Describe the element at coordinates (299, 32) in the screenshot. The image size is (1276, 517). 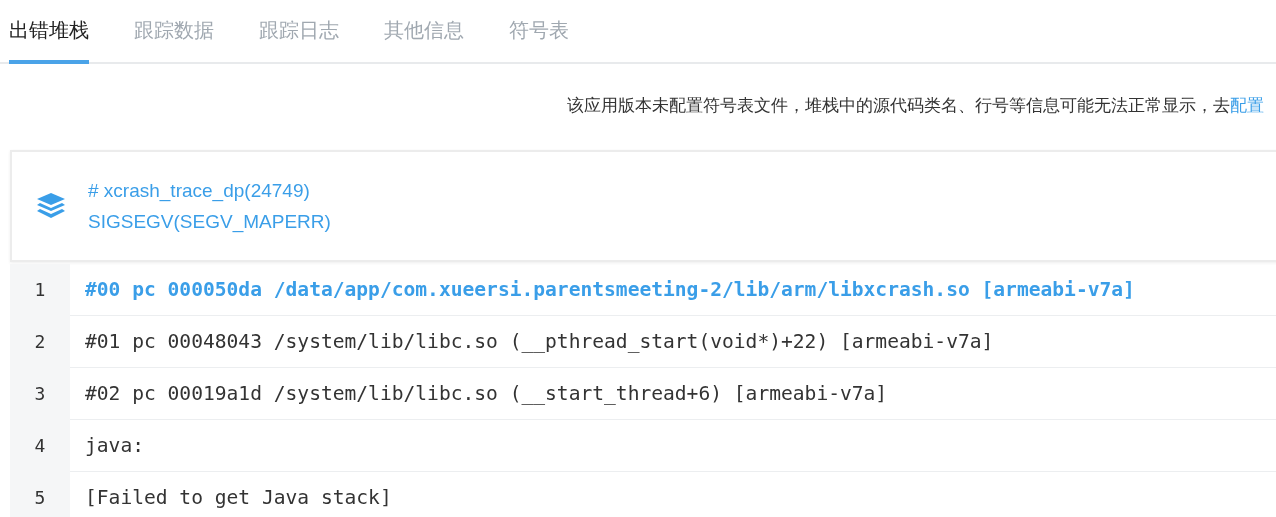
I see `tab: 跟踪日志` at that location.